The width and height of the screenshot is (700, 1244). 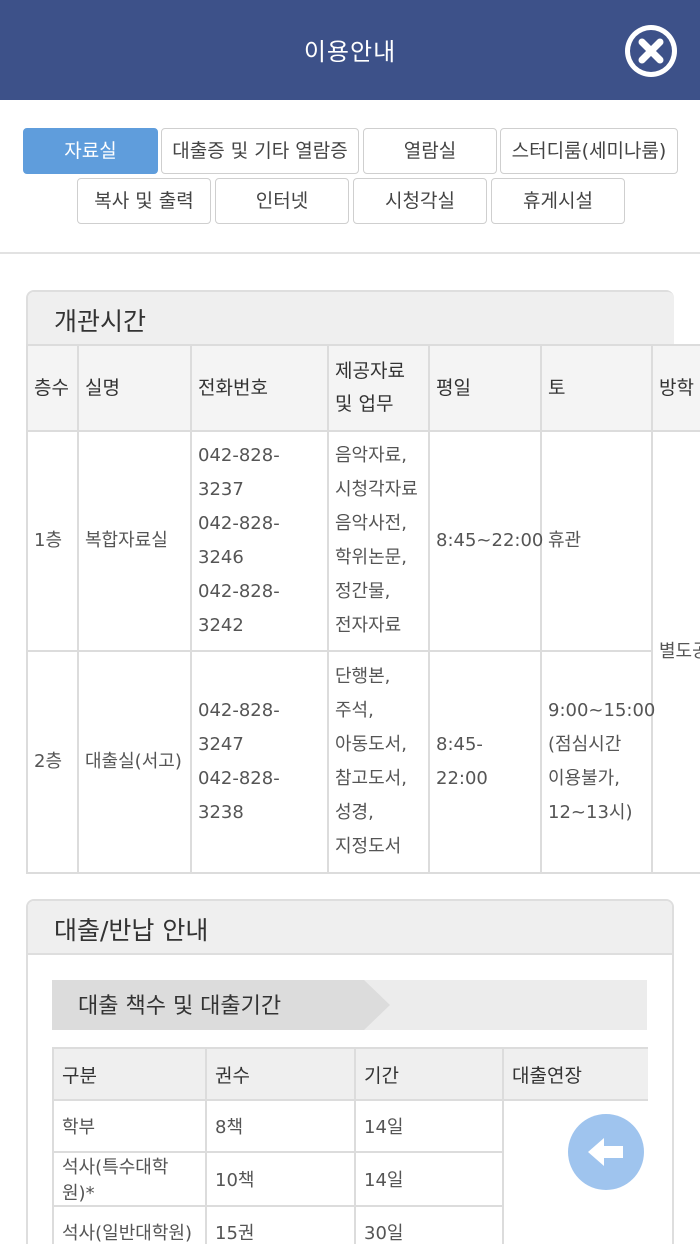 I want to click on loan-info-header: 대출/반납 안내, so click(x=350, y=928).